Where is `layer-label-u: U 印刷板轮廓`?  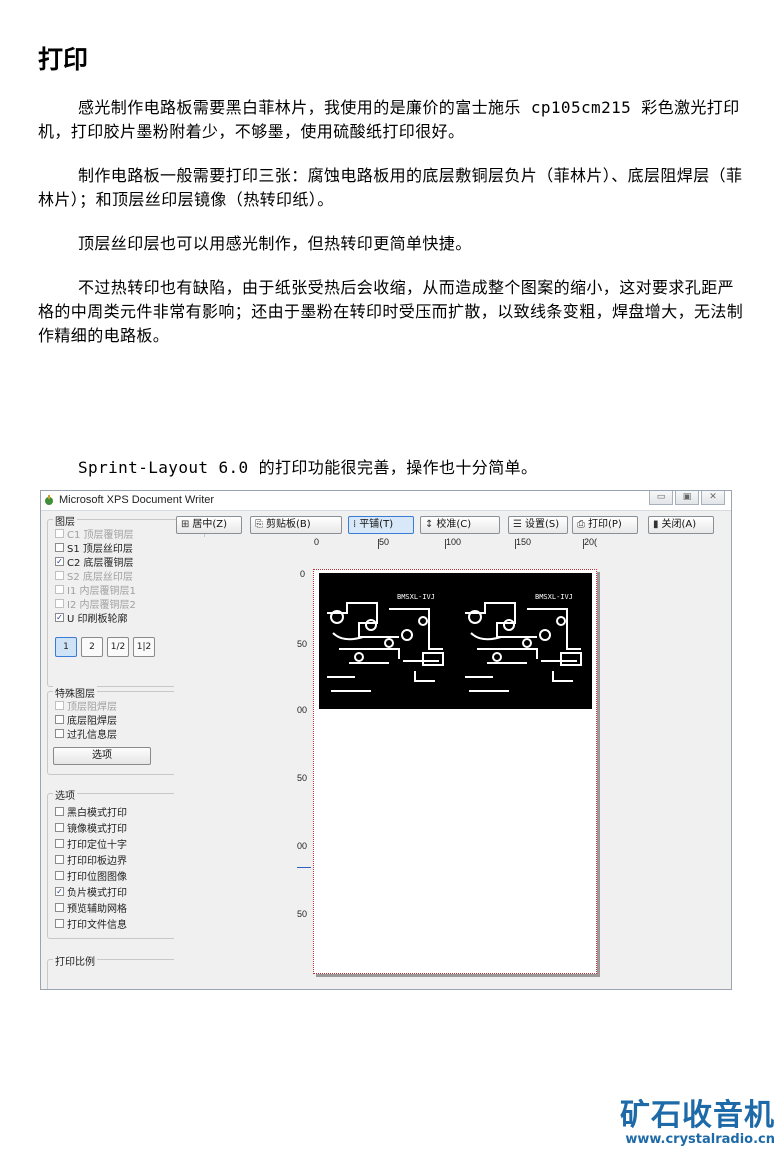 layer-label-u: U 印刷板轮廓 is located at coordinates (97, 619).